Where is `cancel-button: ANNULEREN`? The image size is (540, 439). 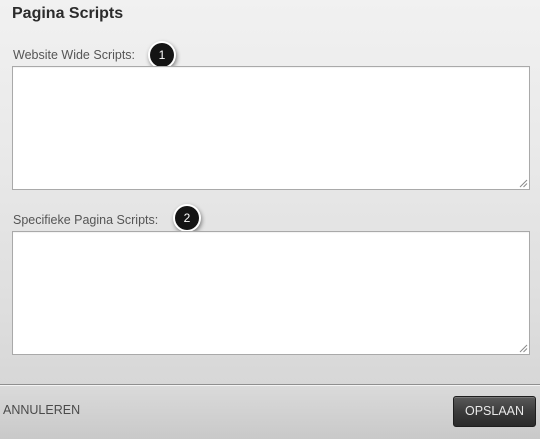
cancel-button: ANNULEREN is located at coordinates (41, 410).